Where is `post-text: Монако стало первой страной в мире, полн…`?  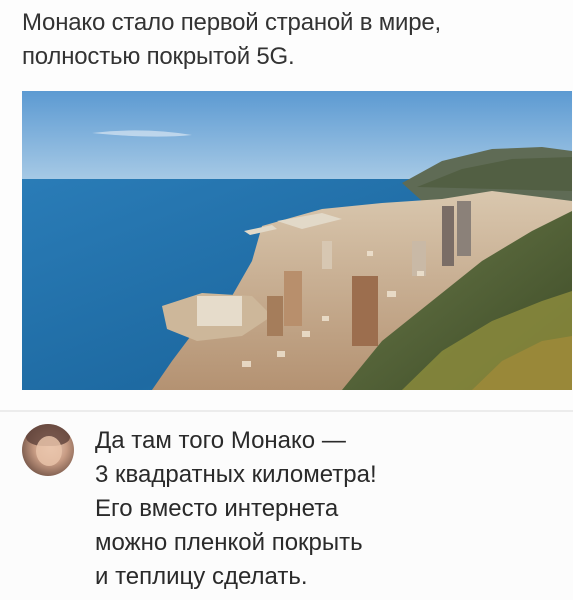 post-text: Монако стало первой страной в мире, полн… is located at coordinates (292, 40).